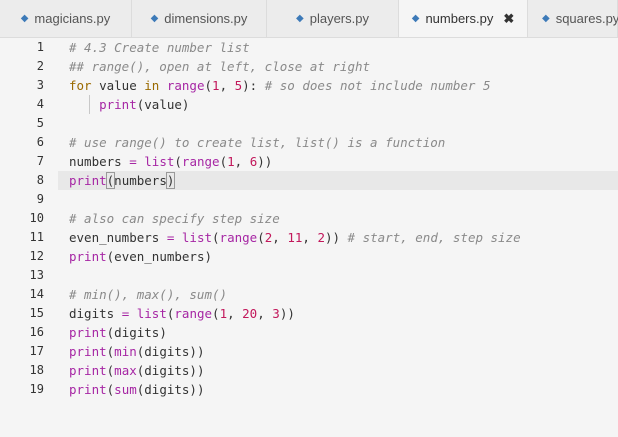  I want to click on tab-label: magicians.py, so click(72, 18).